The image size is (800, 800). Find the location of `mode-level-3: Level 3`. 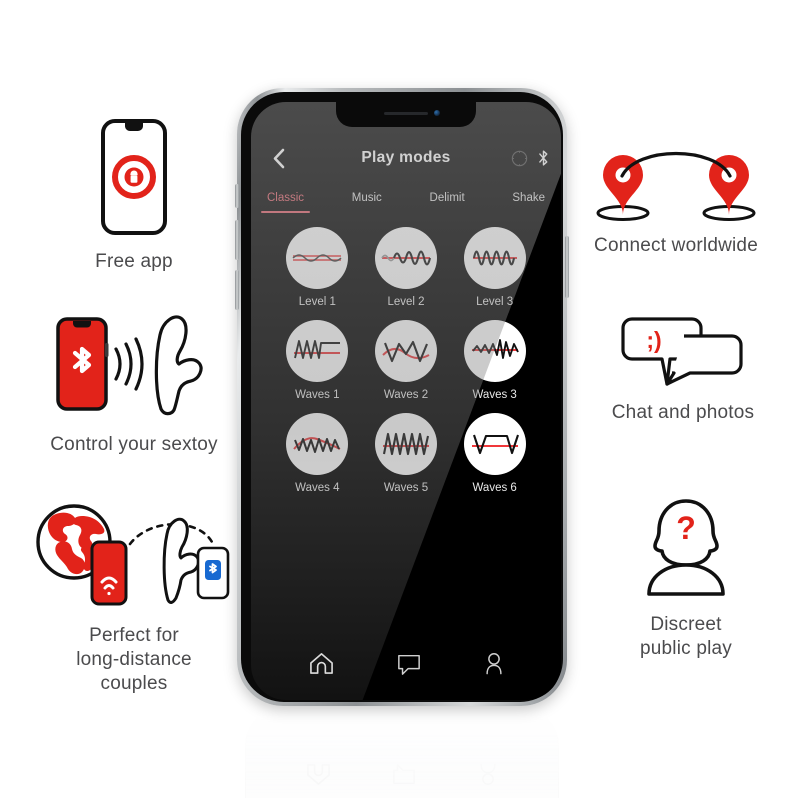

mode-level-3: Level 3 is located at coordinates (494, 267).